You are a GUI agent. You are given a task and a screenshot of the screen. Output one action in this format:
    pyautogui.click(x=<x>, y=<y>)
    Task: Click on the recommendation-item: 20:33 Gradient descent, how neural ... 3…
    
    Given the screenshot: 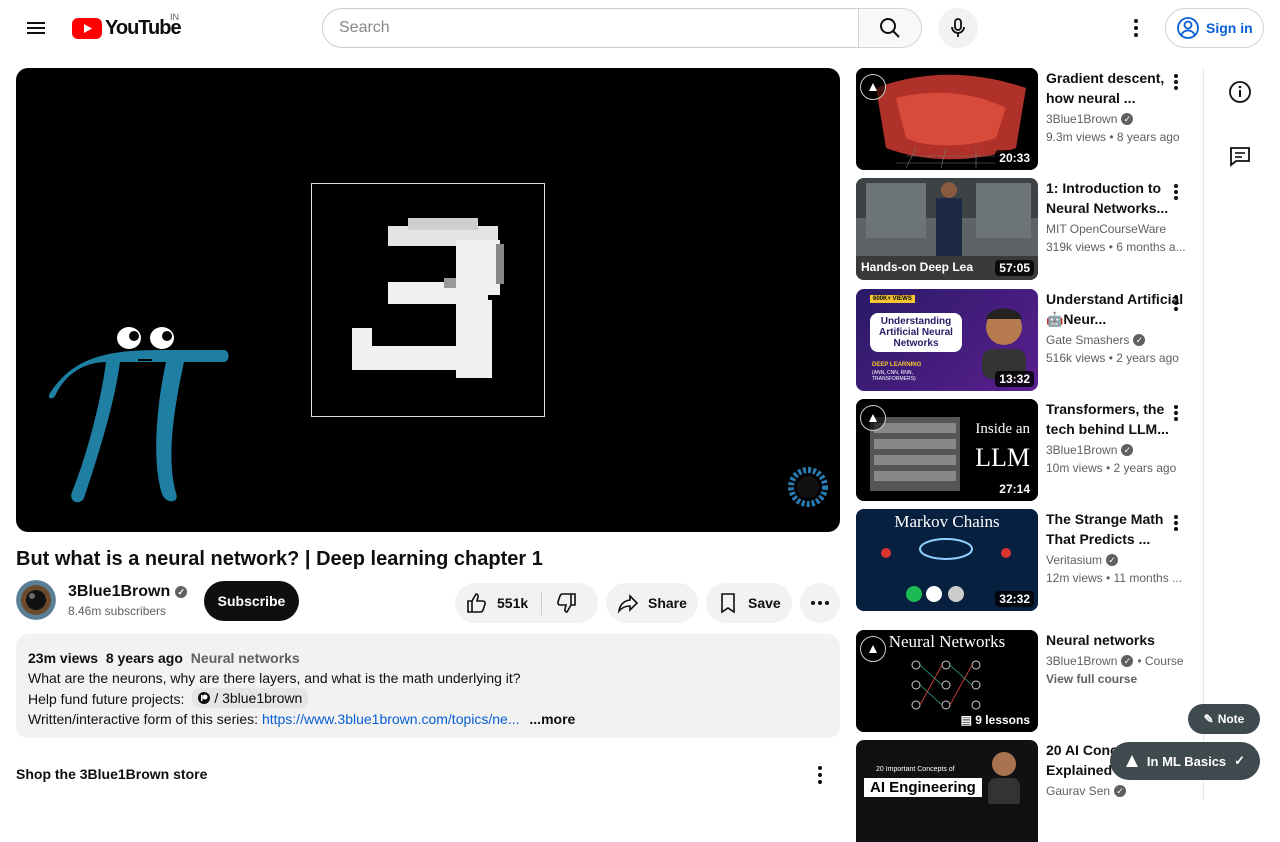 What is the action you would take?
    pyautogui.click(x=1021, y=119)
    